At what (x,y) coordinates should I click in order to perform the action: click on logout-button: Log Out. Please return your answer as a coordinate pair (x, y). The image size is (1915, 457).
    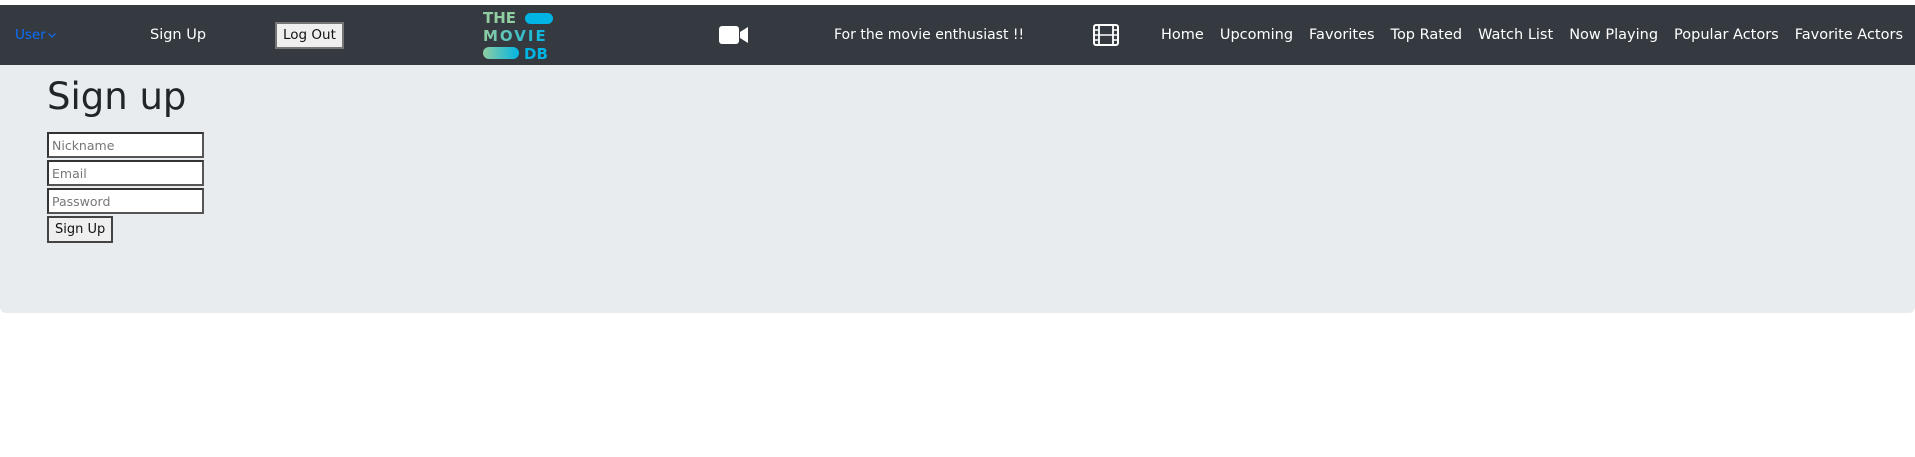
    Looking at the image, I should click on (309, 35).